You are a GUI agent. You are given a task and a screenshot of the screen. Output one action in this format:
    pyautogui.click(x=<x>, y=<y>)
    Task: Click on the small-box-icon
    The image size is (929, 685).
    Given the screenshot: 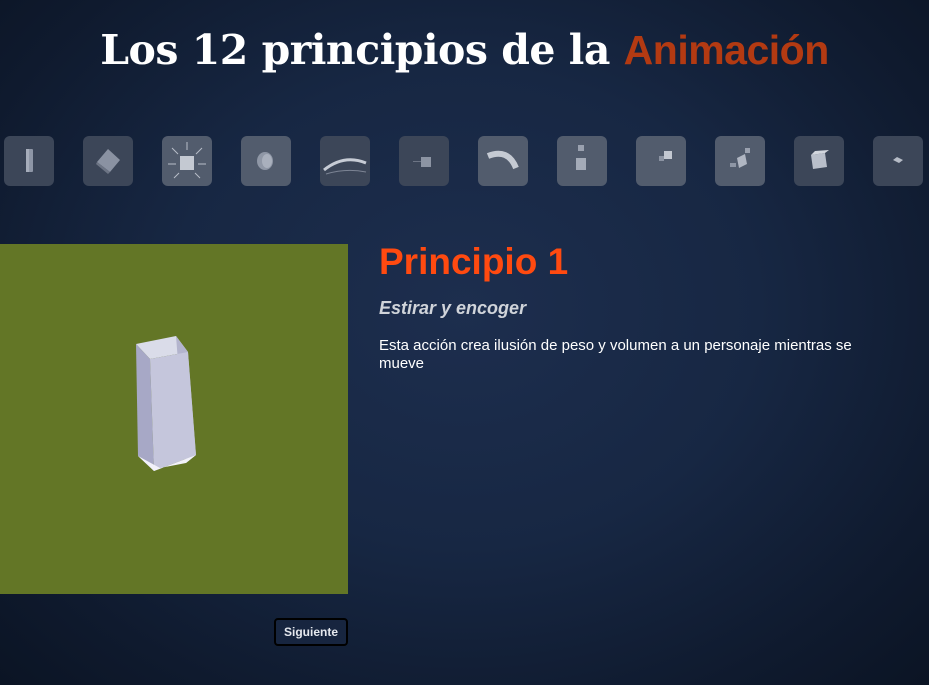 What is the action you would take?
    pyautogui.click(x=422, y=162)
    